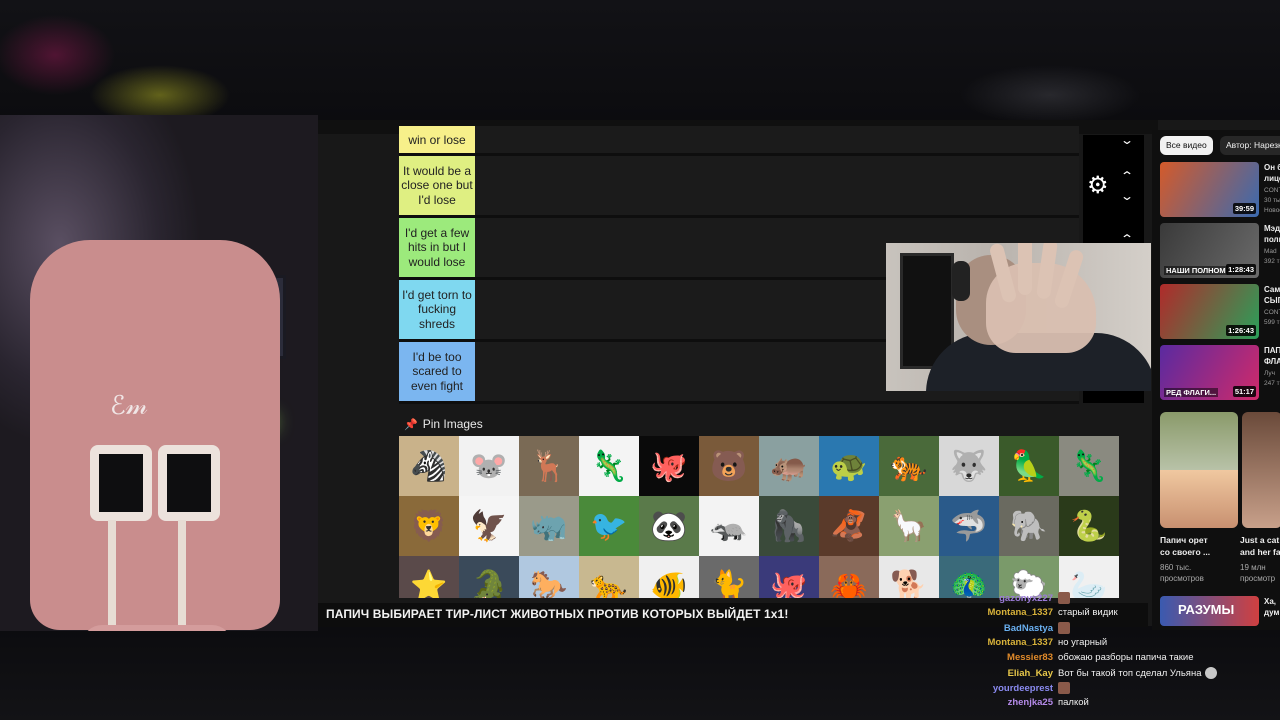  Describe the element at coordinates (549, 526) in the screenshot. I see `animal-tile-rhino: 🦏` at that location.